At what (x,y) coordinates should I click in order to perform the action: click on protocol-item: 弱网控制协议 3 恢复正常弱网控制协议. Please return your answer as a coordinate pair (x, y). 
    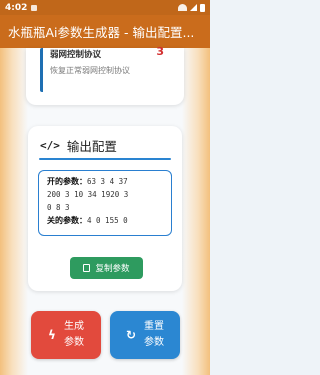
    Looking at the image, I should click on (104, 68).